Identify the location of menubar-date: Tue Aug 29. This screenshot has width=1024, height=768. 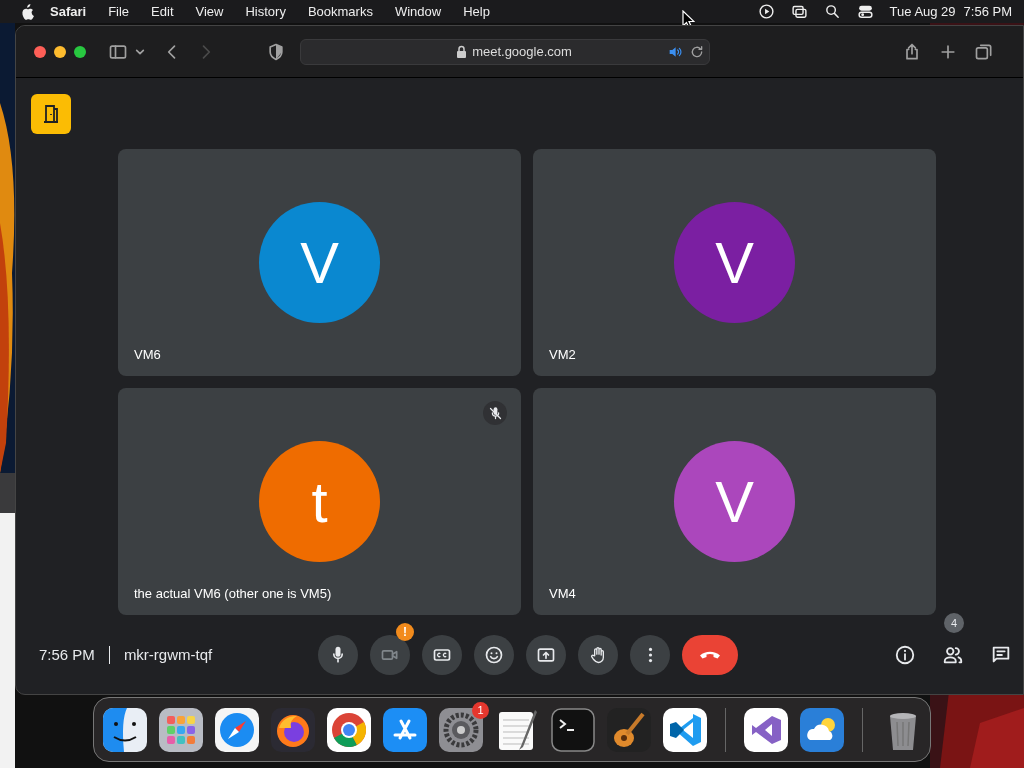
(922, 11).